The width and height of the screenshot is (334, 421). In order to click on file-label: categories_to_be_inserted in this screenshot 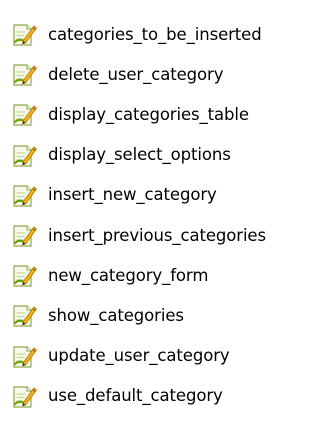, I will do `click(155, 34)`.